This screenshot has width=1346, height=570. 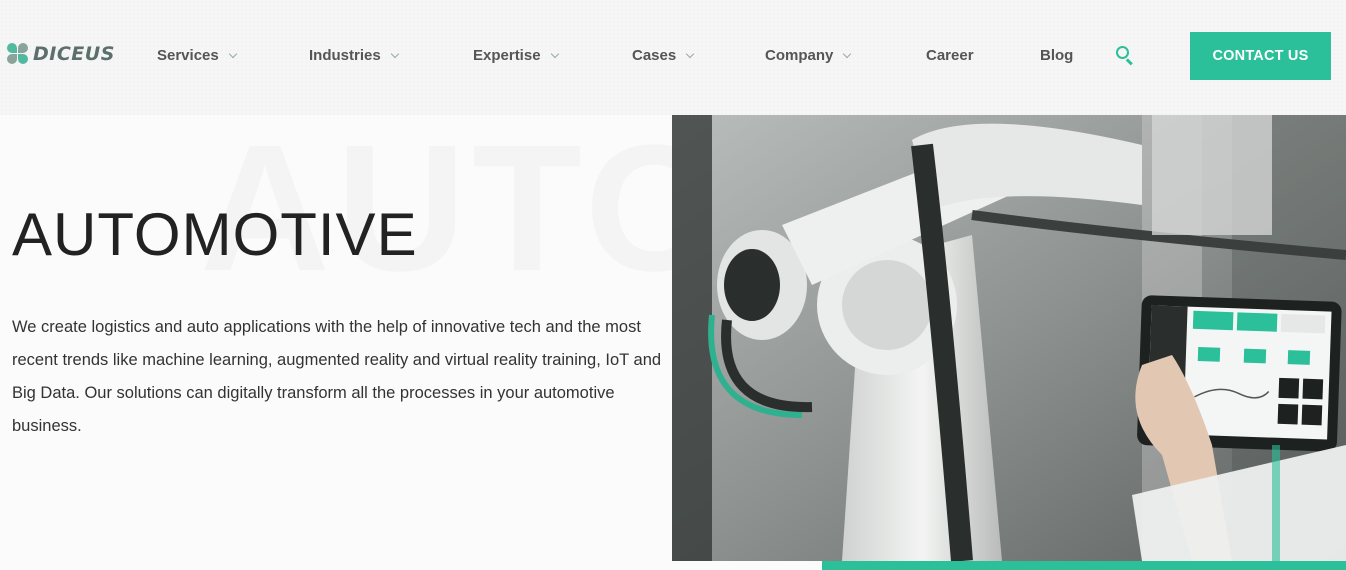 I want to click on nav-item-expertise: Expertise, so click(x=516, y=55).